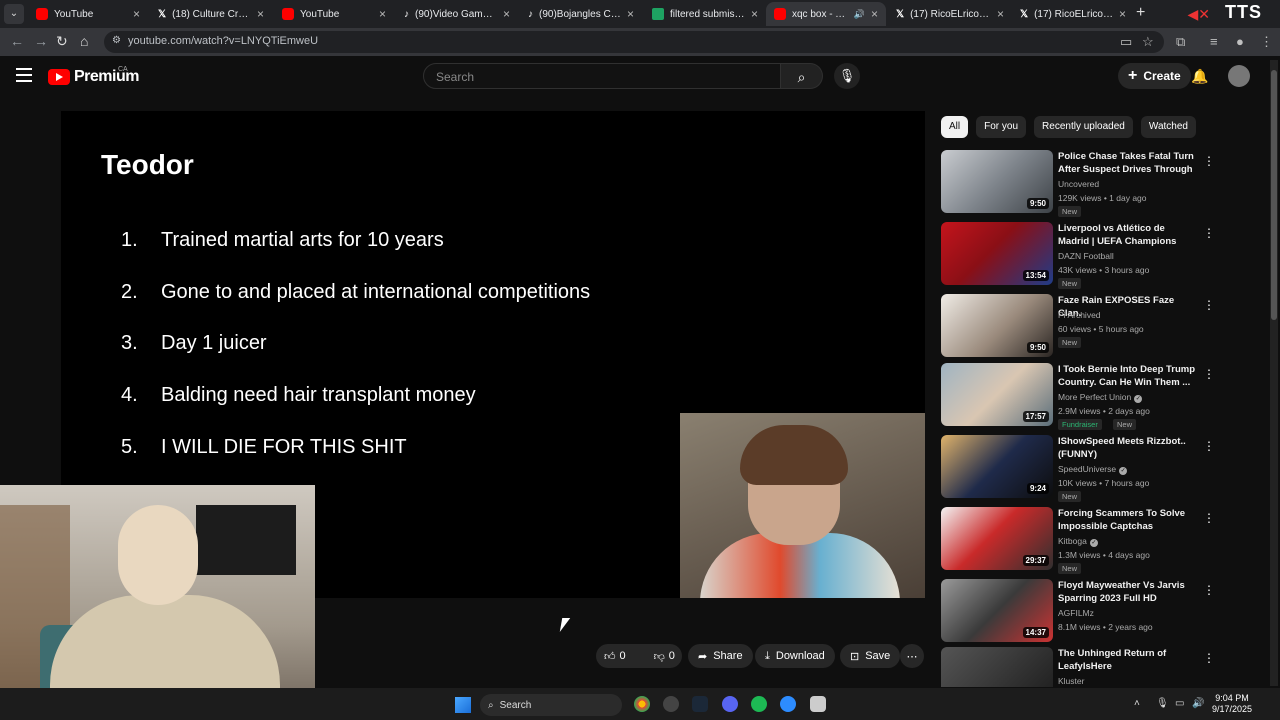  I want to click on video-thumbnail: 14:37, so click(997, 610).